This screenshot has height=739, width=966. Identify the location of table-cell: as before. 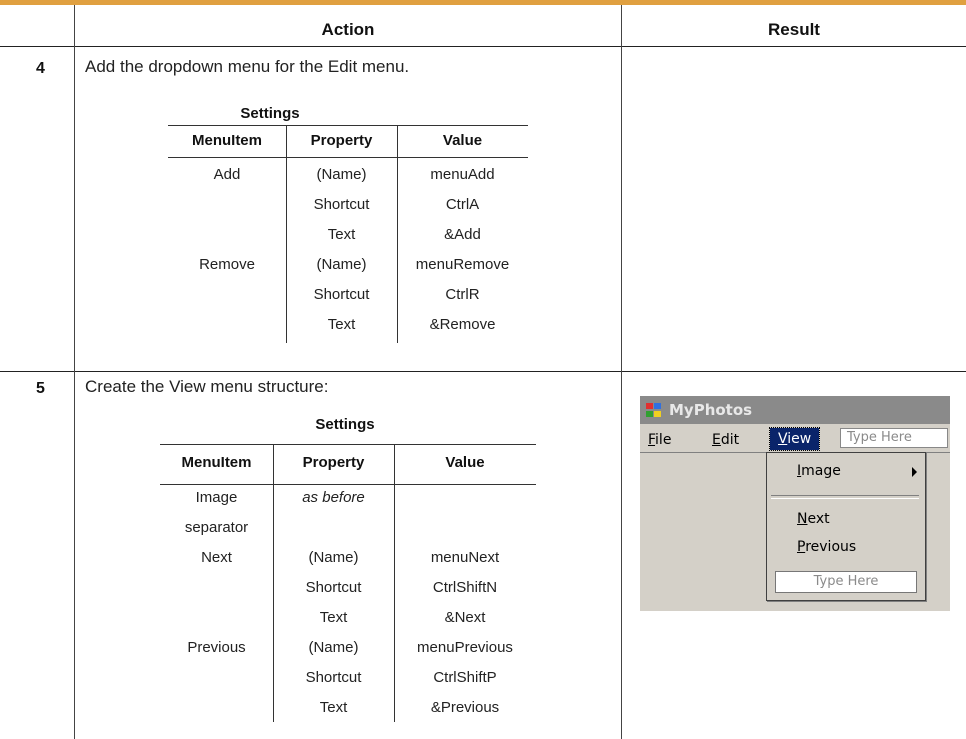
(333, 497).